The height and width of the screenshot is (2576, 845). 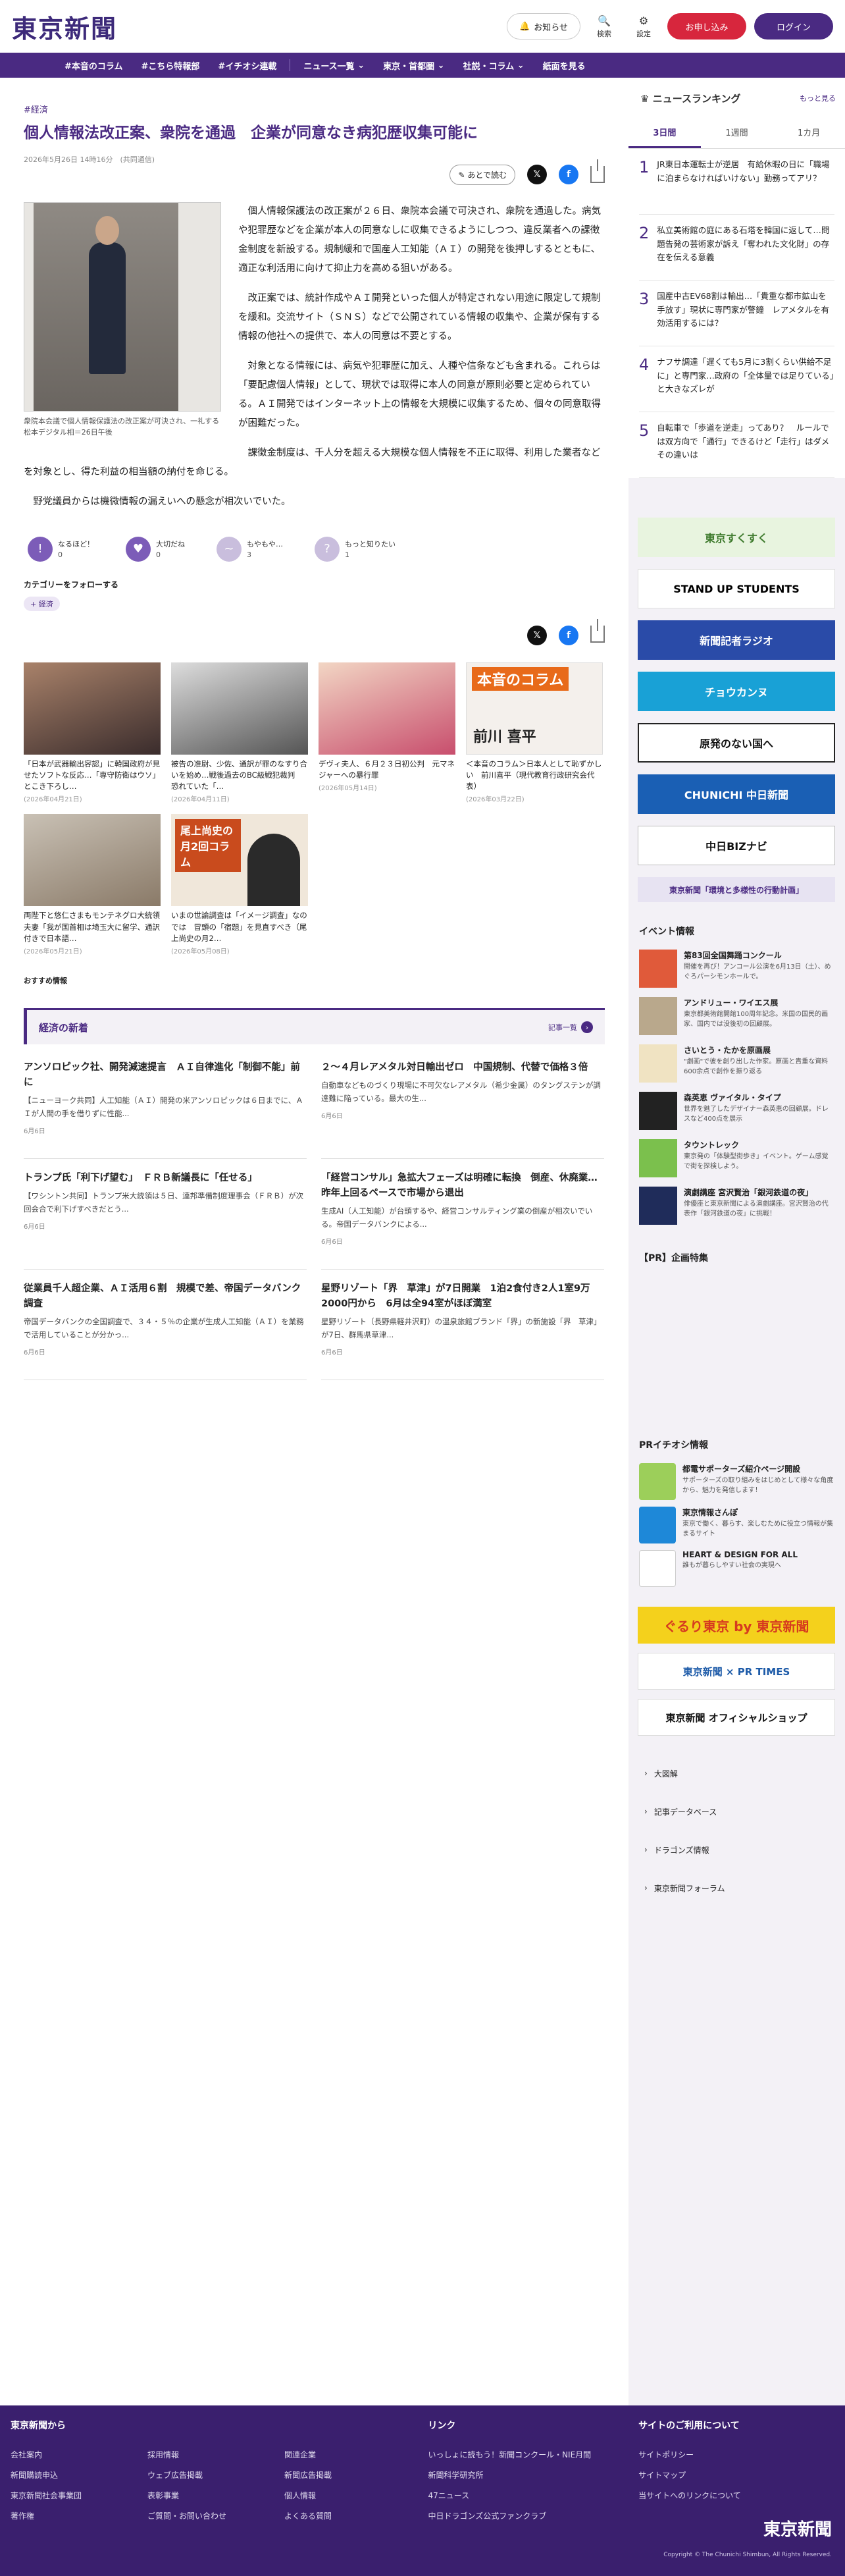 I want to click on footer-link: 会社案内, so click(x=79, y=2454).